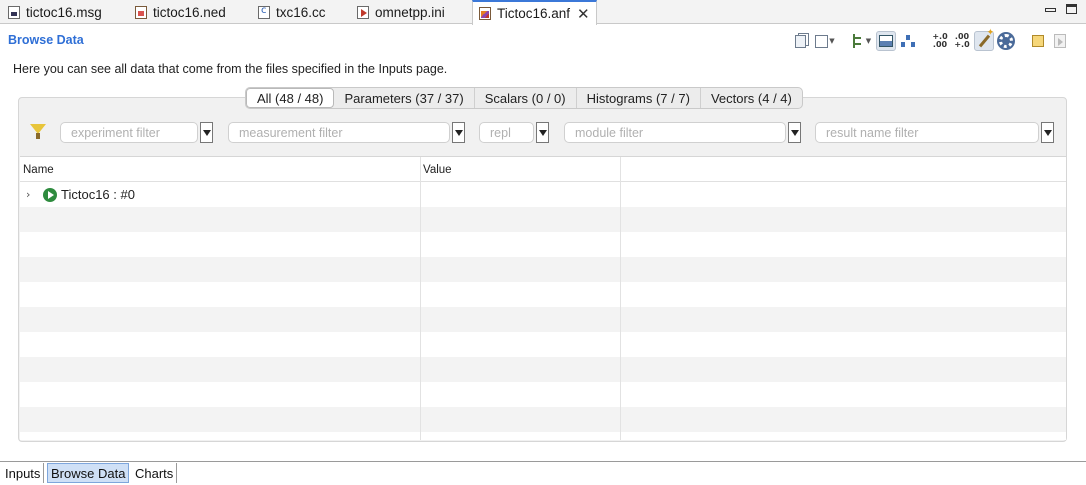 Image resolution: width=1086 pixels, height=485 pixels. Describe the element at coordinates (141, 12) in the screenshot. I see `ned-file-icon` at that location.